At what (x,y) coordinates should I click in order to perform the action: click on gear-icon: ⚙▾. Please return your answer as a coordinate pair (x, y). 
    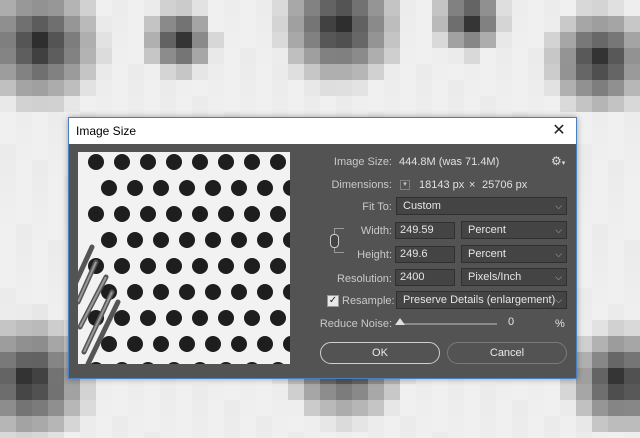
    Looking at the image, I should click on (558, 161).